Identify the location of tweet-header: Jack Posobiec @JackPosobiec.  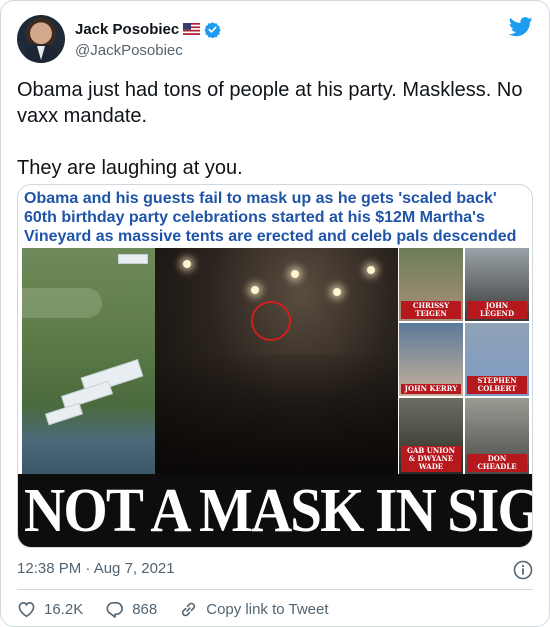
(275, 40).